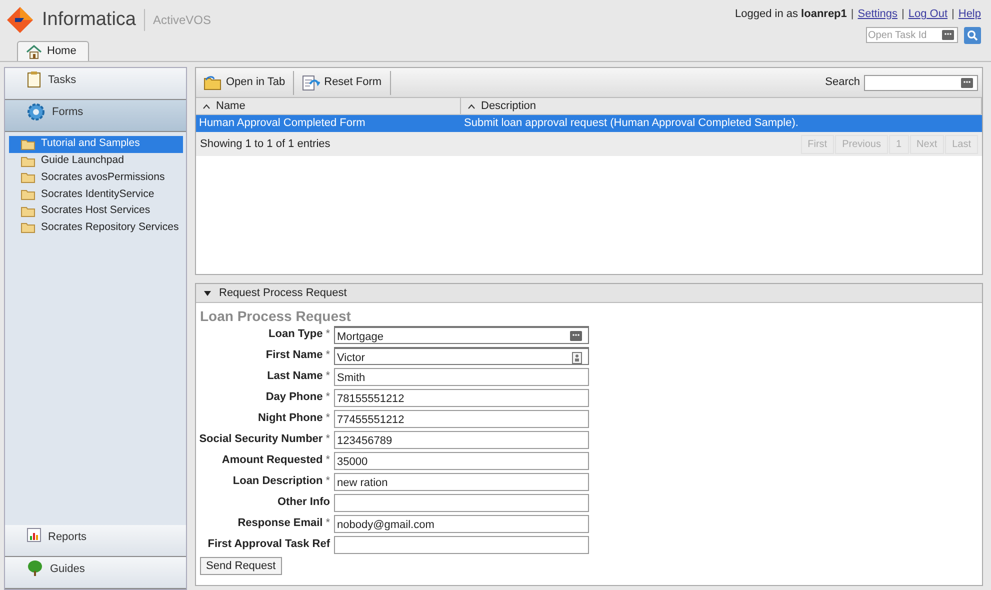  What do you see at coordinates (461, 355) in the screenshot?
I see `form-field: Victor` at bounding box center [461, 355].